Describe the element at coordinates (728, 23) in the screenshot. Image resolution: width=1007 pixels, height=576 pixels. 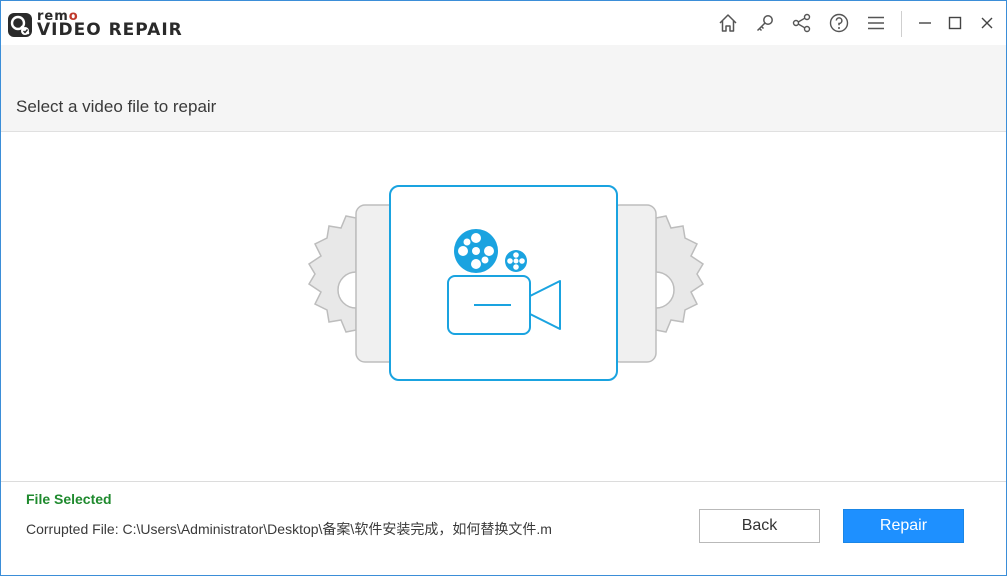
I see `home-icon` at that location.